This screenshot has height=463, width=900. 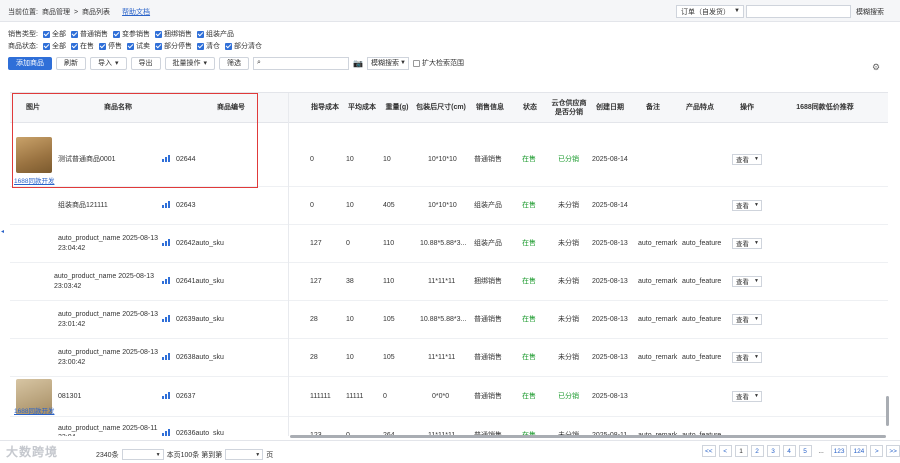 What do you see at coordinates (876, 67) in the screenshot?
I see `settings-gear-icon: ⚙` at bounding box center [876, 67].